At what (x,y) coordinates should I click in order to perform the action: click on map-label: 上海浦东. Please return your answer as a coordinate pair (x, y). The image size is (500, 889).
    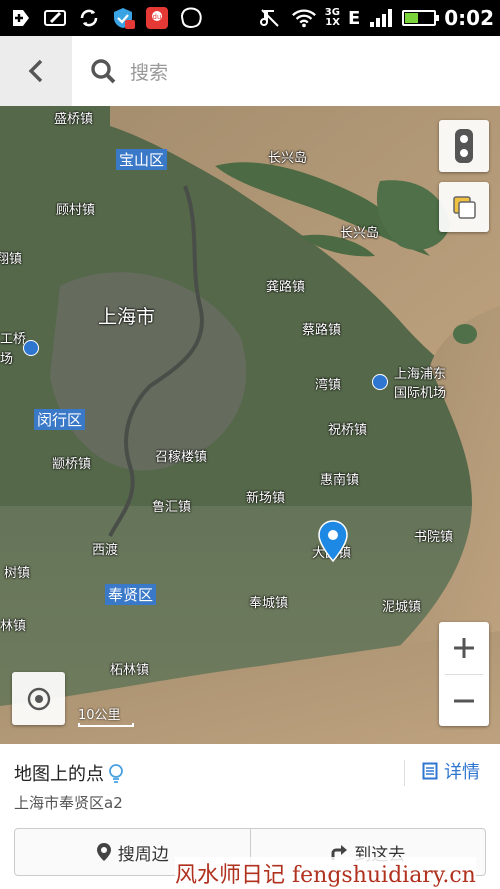
    Looking at the image, I should click on (420, 374).